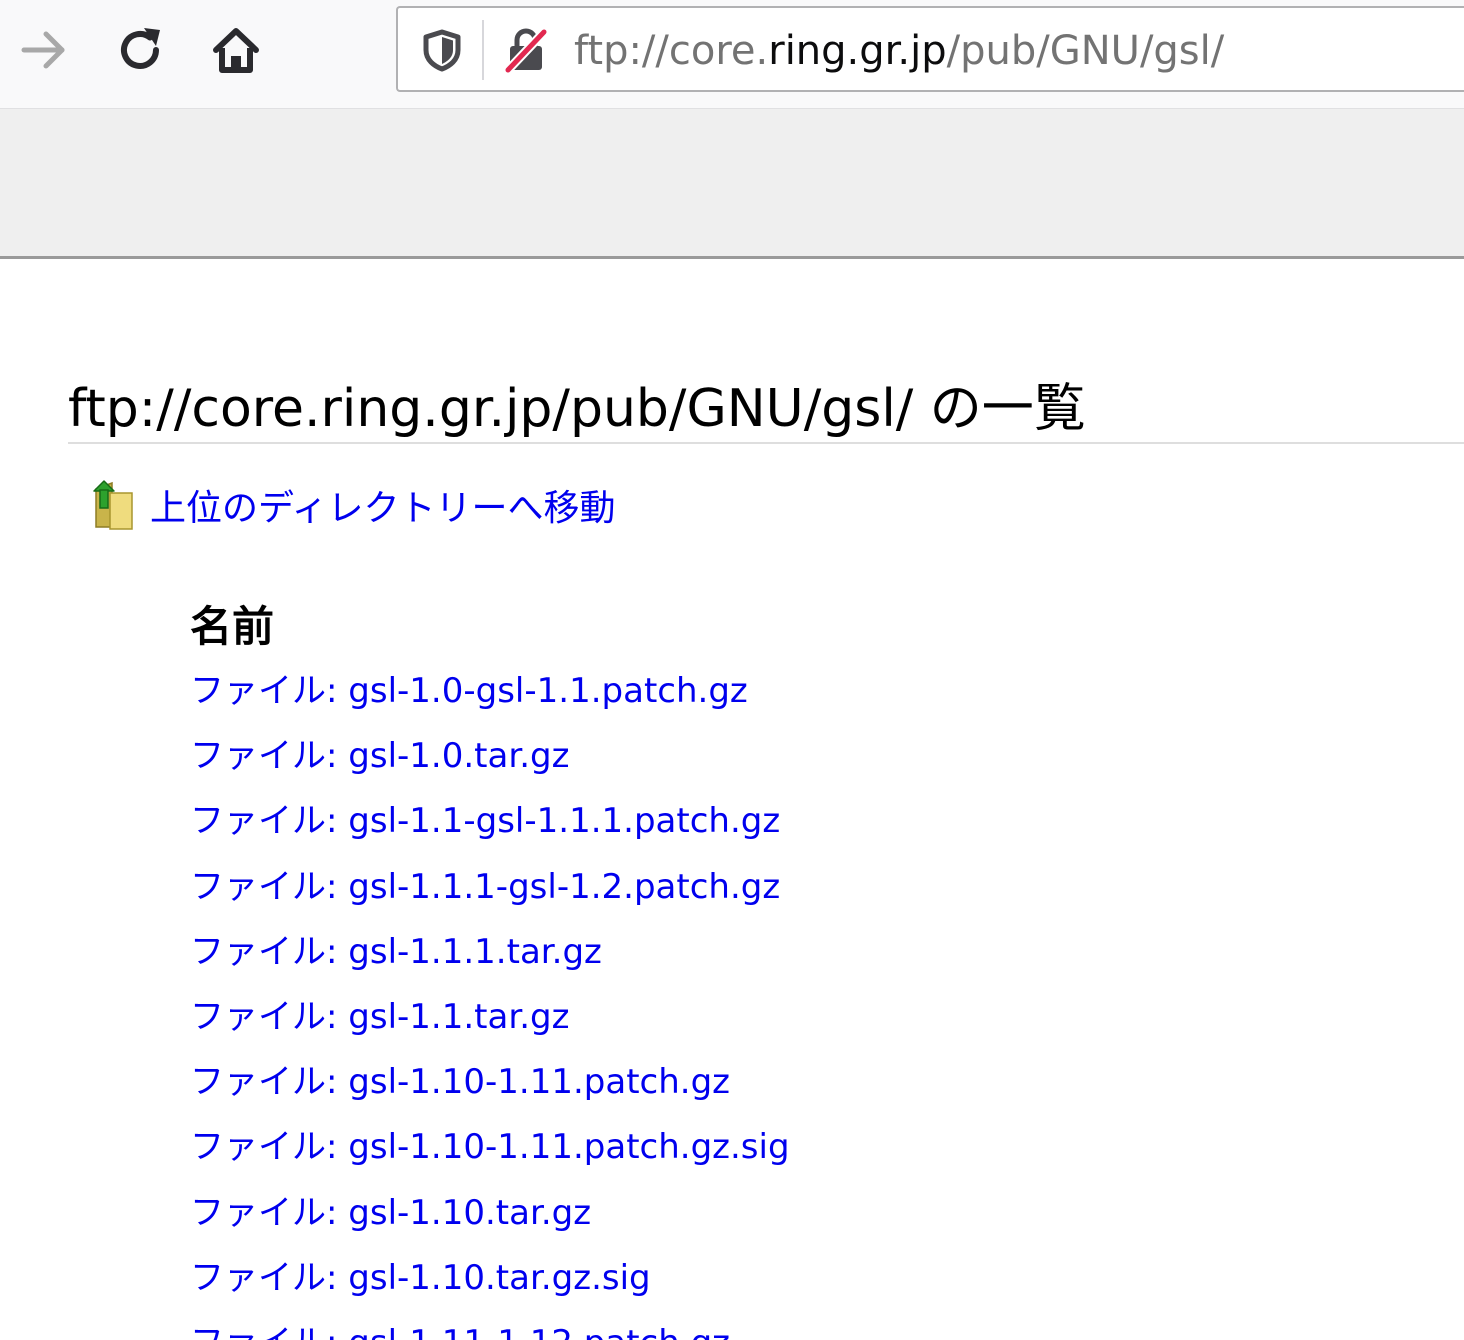 The width and height of the screenshot is (1464, 1340). Describe the element at coordinates (857, 51) in the screenshot. I see `url-host: ring.gr.jp` at that location.